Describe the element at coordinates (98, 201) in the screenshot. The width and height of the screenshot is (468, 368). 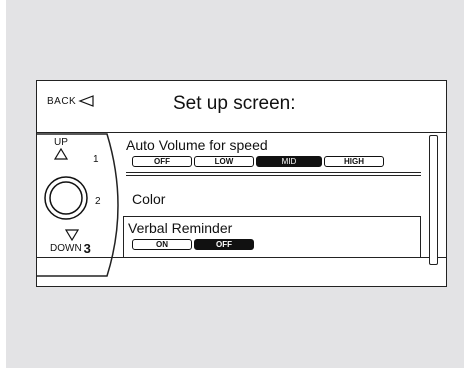
I see `position-2-label: 2` at that location.